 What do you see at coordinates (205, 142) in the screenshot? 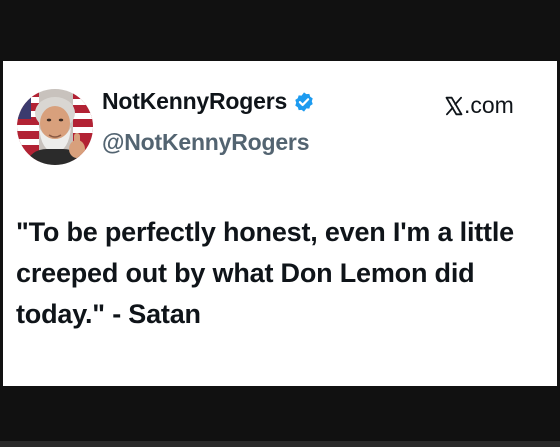
I see `author-handle: @NotKennyRogers` at bounding box center [205, 142].